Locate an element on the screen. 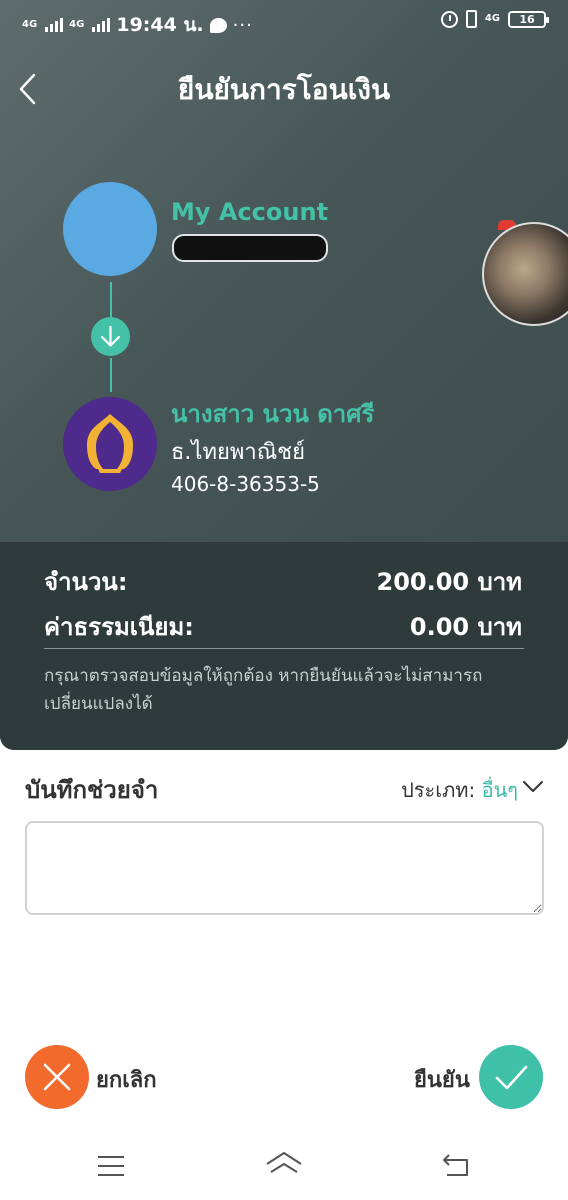  vibrate-icon is located at coordinates (471, 19).